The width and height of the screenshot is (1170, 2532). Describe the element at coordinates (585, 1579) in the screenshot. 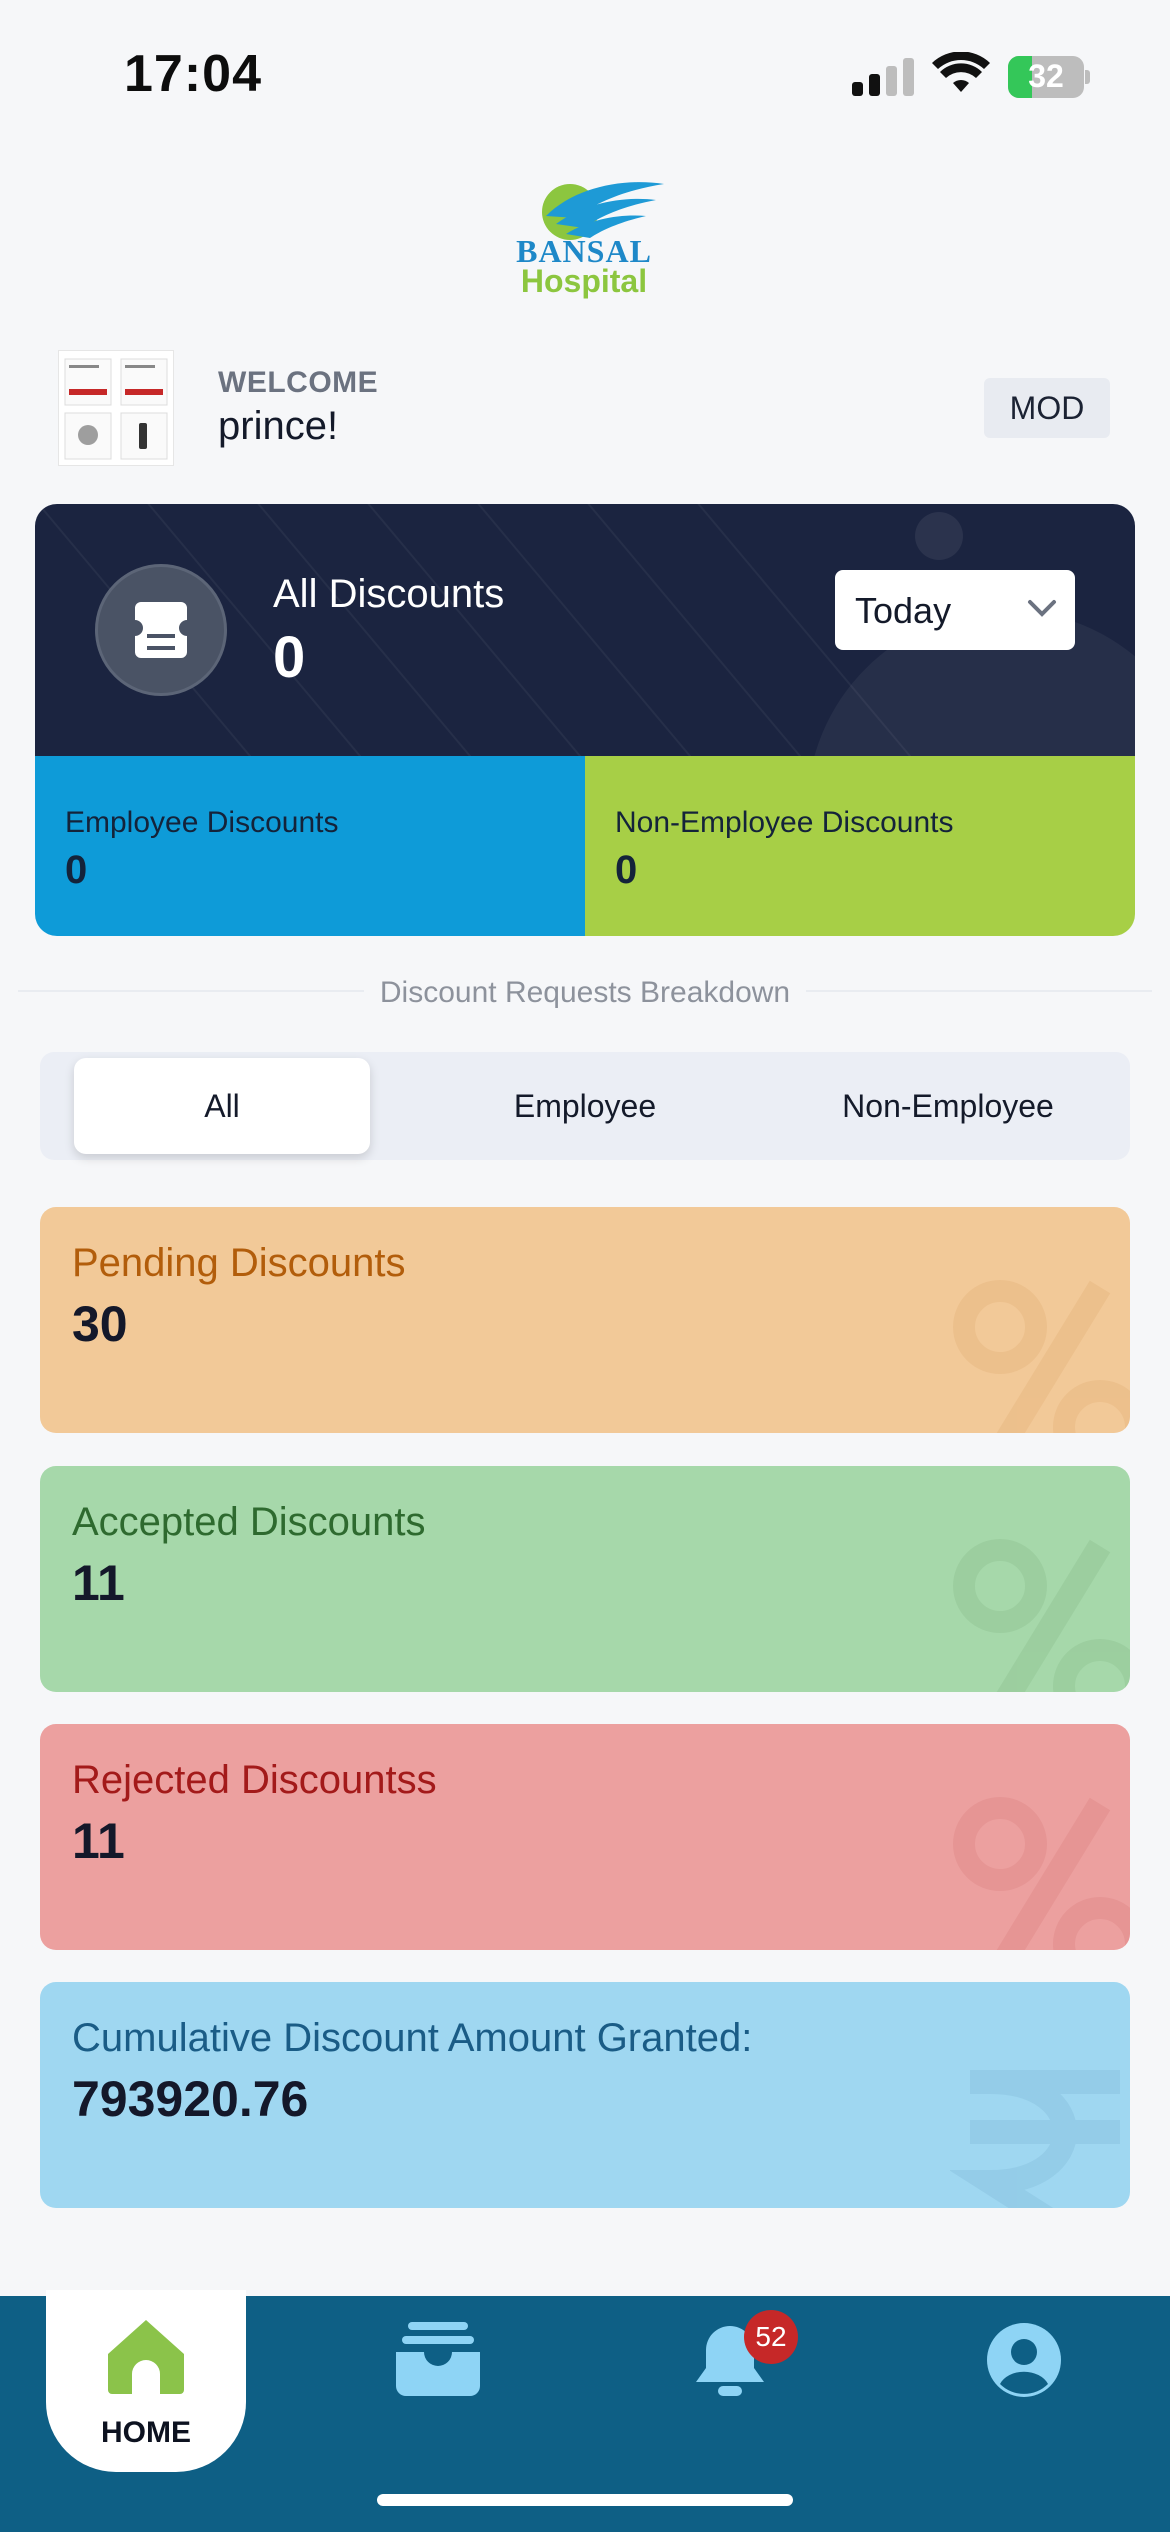

I see `accepted-discounts-card: Accepted Discounts 11` at that location.